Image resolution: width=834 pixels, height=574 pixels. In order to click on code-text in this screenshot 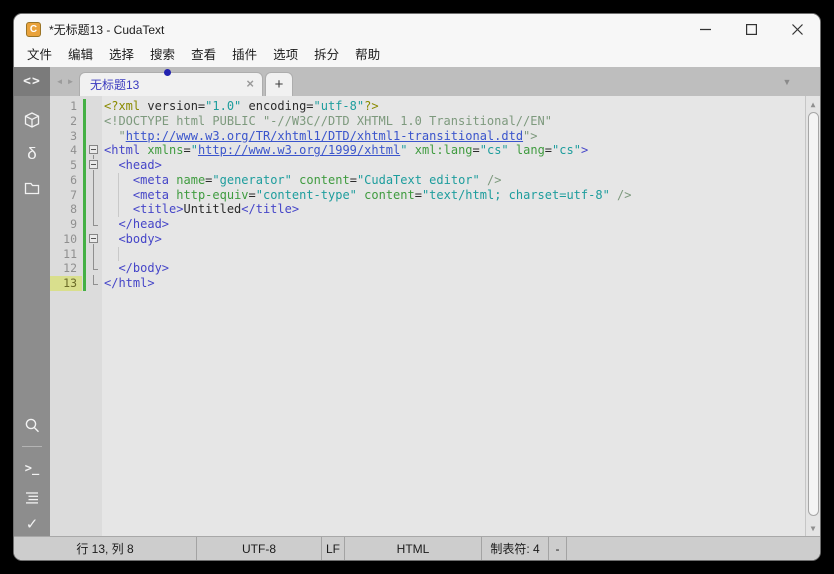, I will do `click(111, 254)`.